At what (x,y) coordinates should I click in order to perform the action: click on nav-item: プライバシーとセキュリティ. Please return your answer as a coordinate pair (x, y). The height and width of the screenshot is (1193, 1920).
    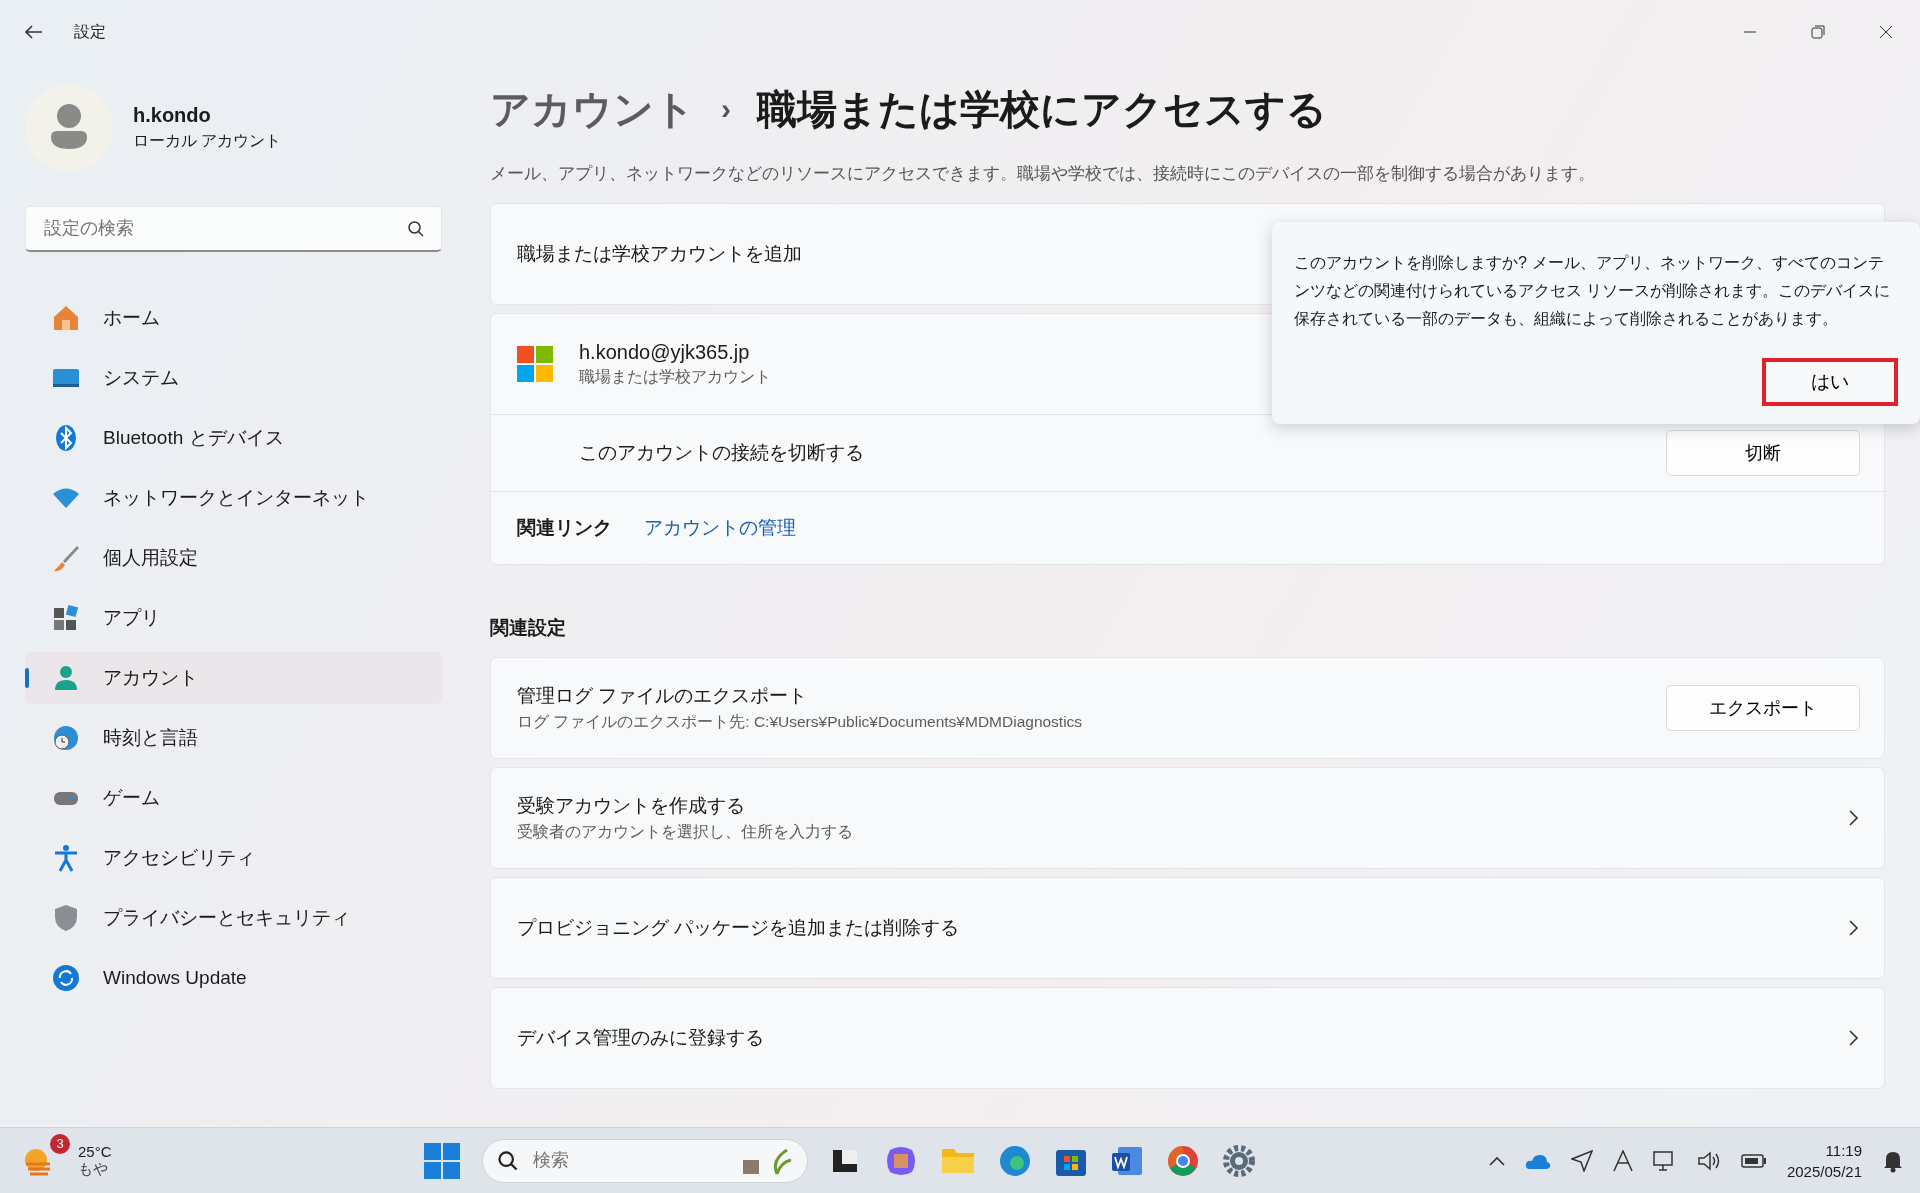
    Looking at the image, I should click on (233, 918).